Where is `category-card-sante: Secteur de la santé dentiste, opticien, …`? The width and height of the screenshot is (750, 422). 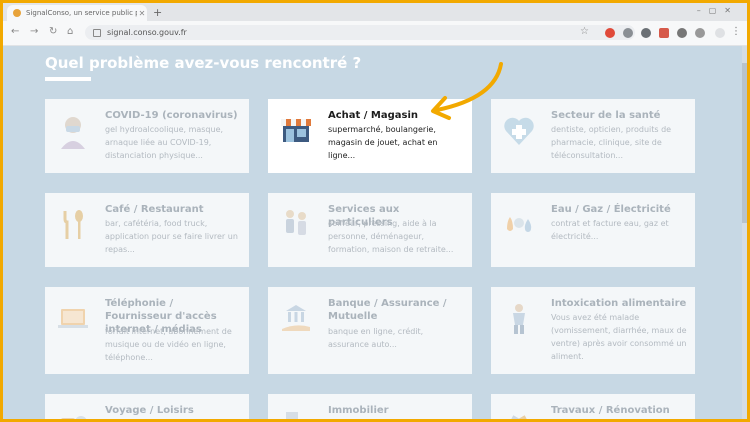
category-card-sante: Secteur de la santé dentiste, opticien, … is located at coordinates (593, 136).